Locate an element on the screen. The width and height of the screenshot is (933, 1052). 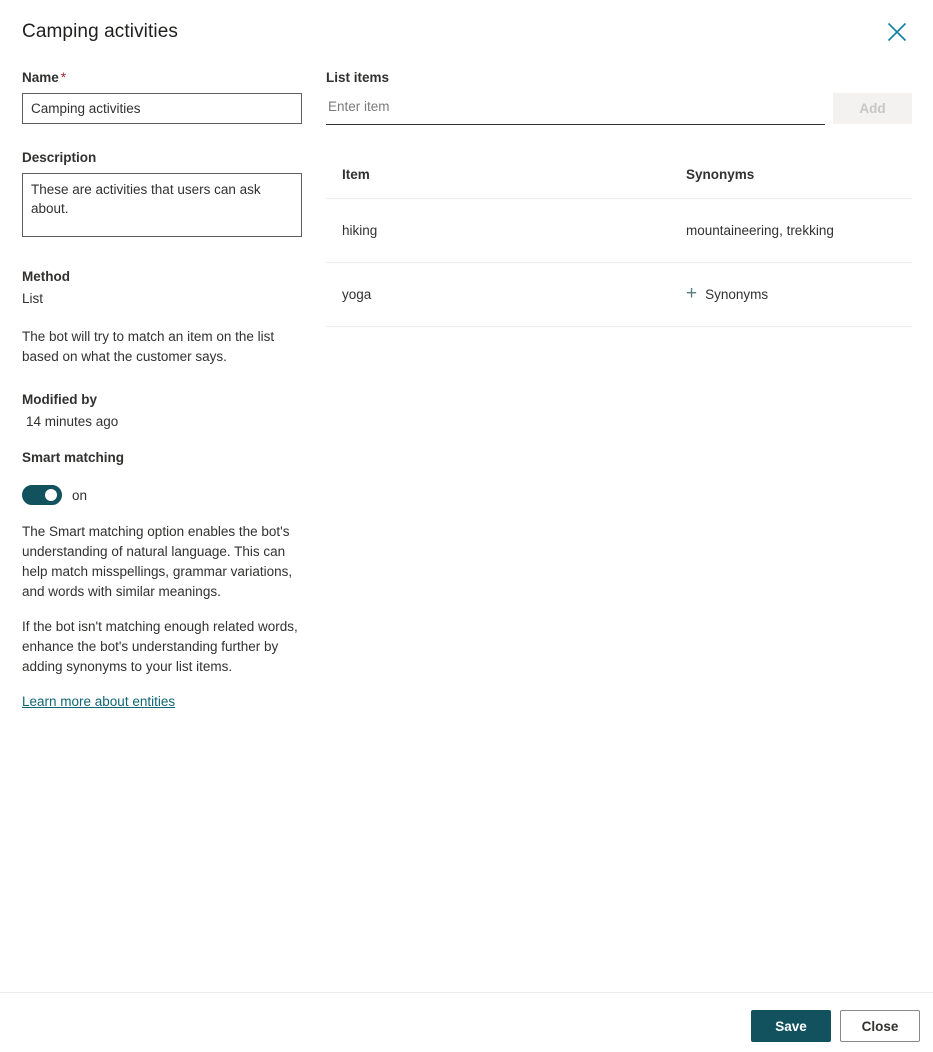
column-header-item: Item is located at coordinates (356, 174).